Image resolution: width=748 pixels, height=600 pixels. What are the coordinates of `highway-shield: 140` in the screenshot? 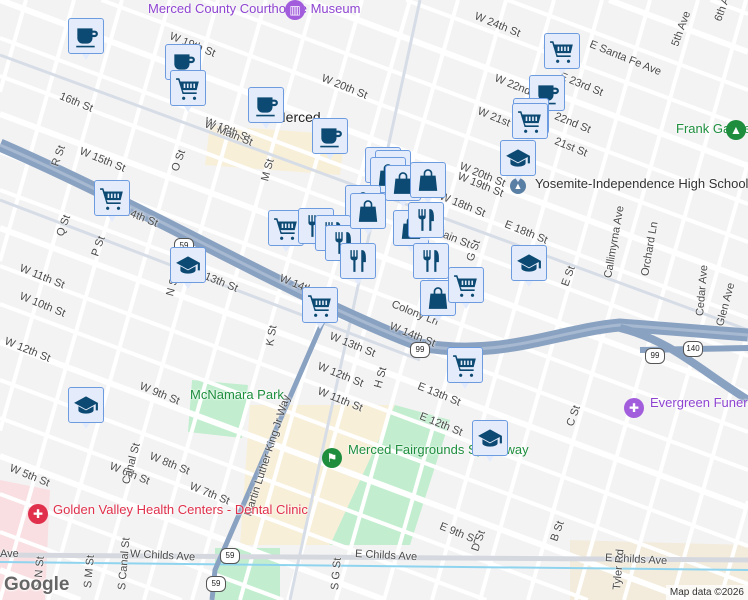 It's located at (693, 349).